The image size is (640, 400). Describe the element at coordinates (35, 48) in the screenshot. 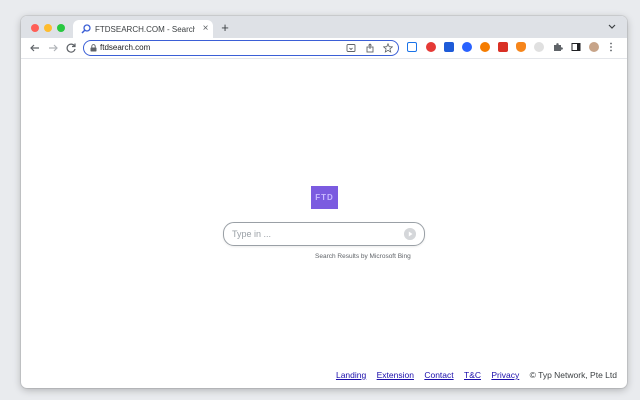

I see `back-icon` at that location.